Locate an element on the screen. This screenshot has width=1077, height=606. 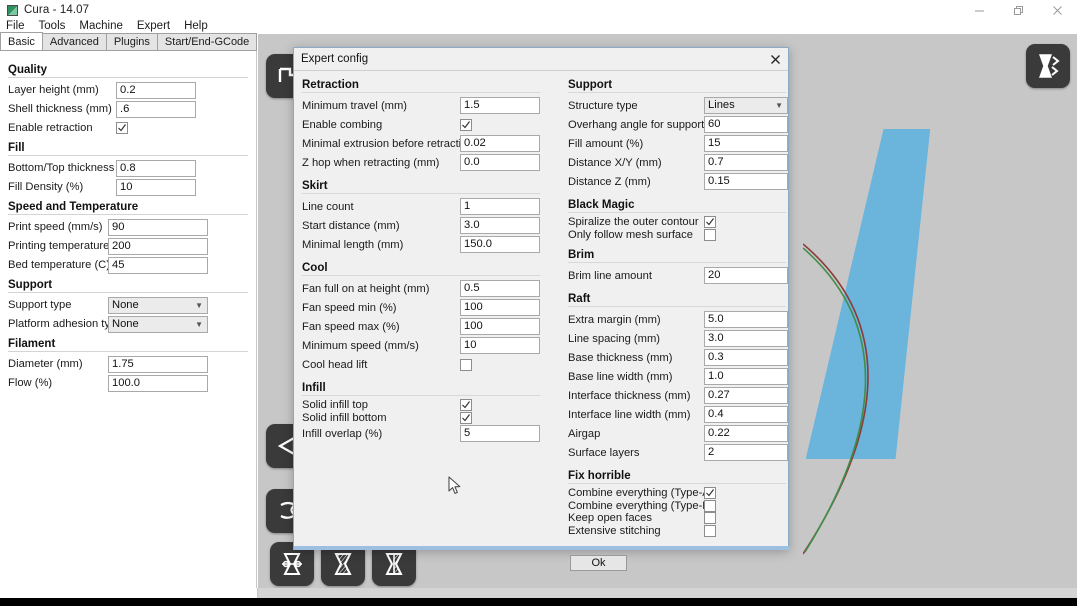
filament-diameter-input: 1.75 is located at coordinates (158, 364).